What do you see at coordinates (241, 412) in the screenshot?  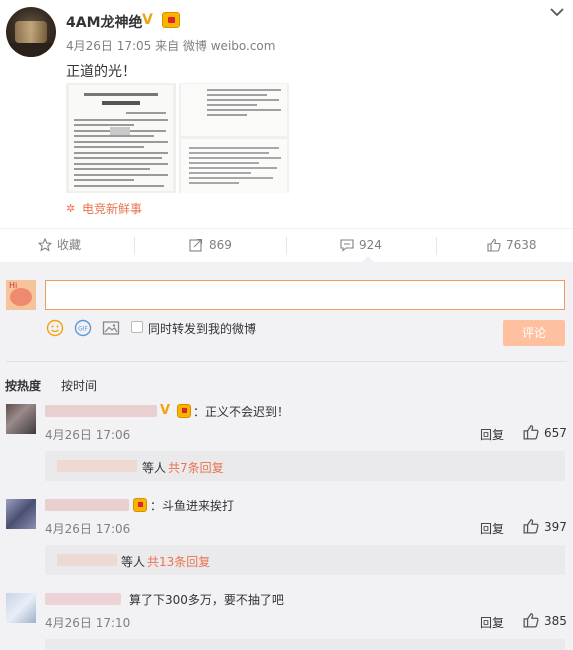 I see `comment-text: ：正义不会迟到！` at bounding box center [241, 412].